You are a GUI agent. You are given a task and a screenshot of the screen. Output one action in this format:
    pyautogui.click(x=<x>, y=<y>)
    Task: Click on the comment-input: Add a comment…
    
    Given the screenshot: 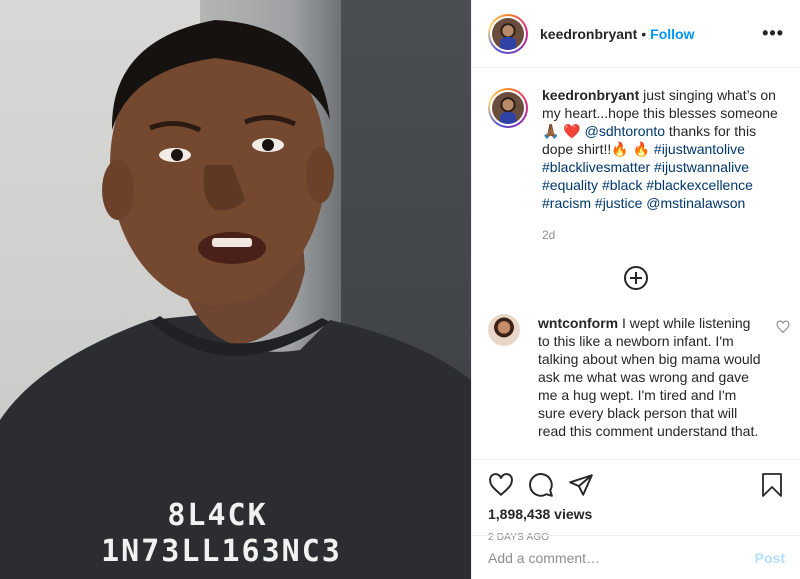 What is the action you would take?
    pyautogui.click(x=544, y=558)
    